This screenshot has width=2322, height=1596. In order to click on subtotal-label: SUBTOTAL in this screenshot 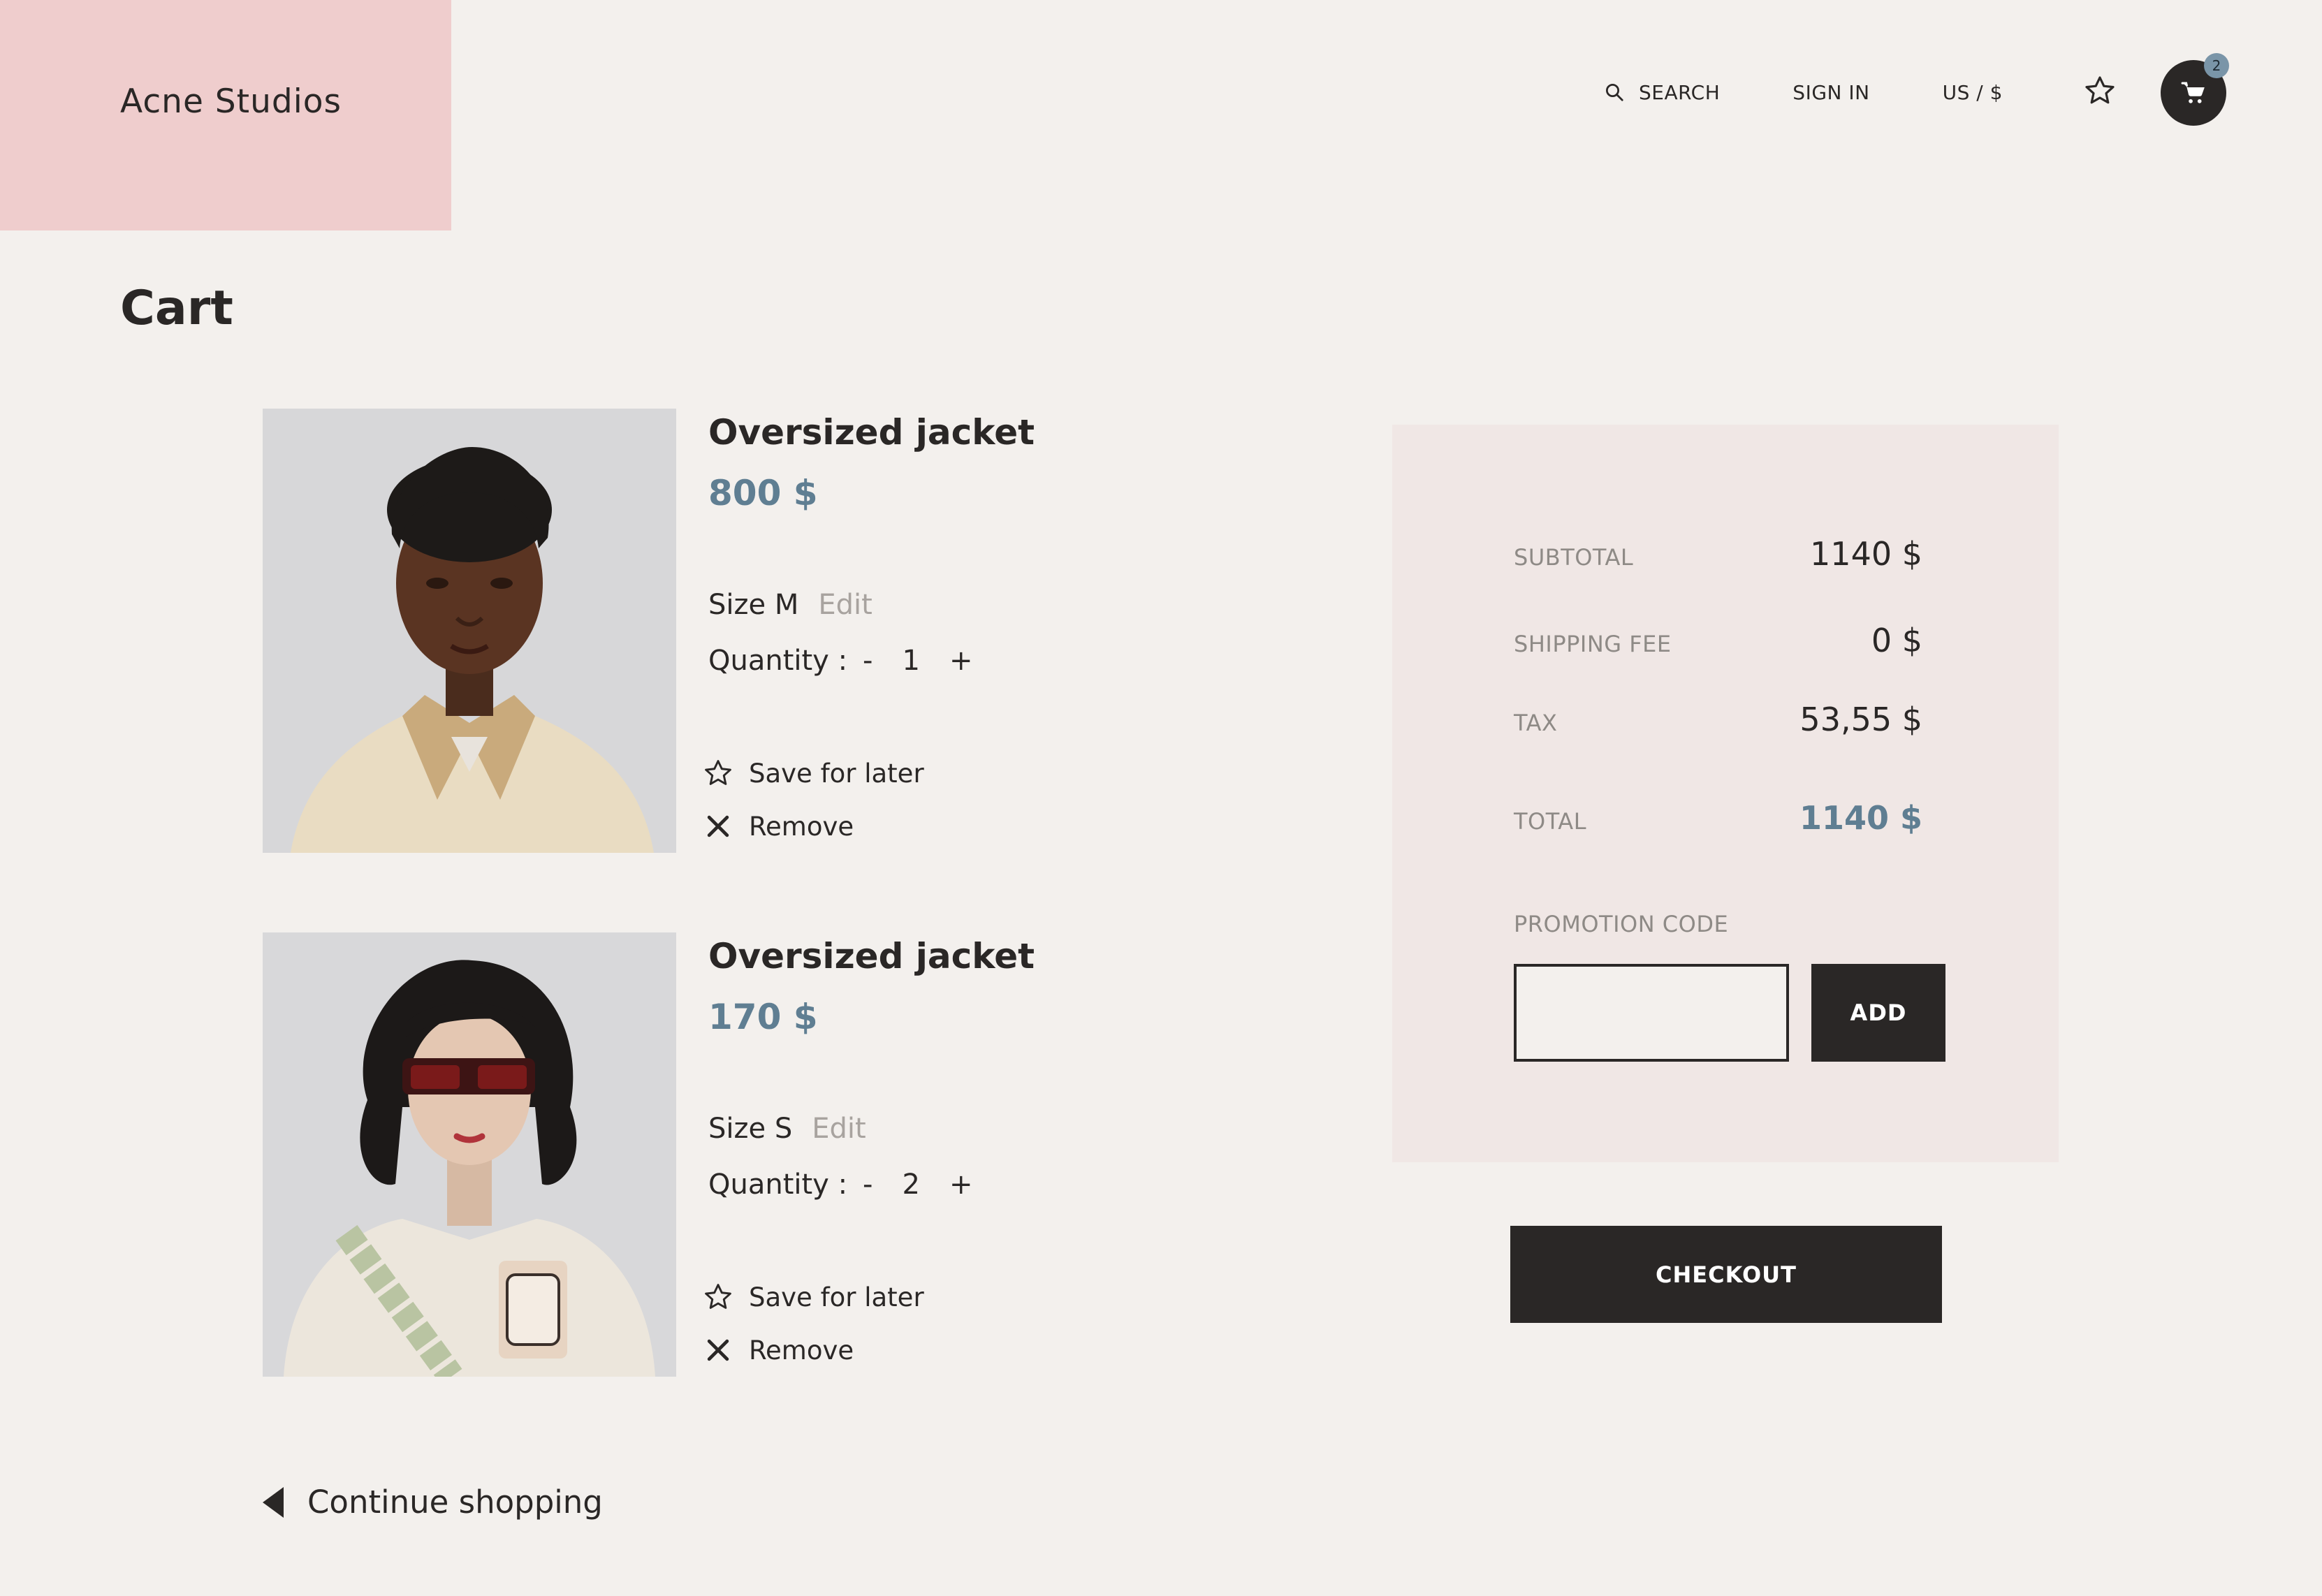, I will do `click(1574, 557)`.